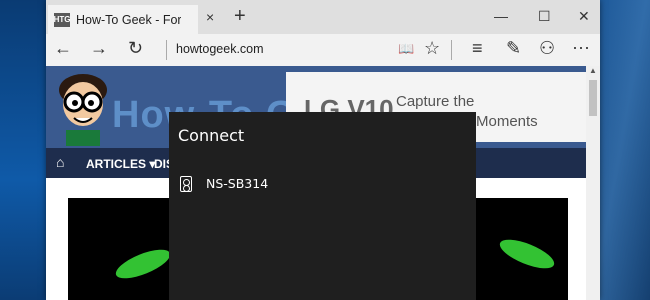  Describe the element at coordinates (211, 135) in the screenshot. I see `connect-title: Connect` at that location.